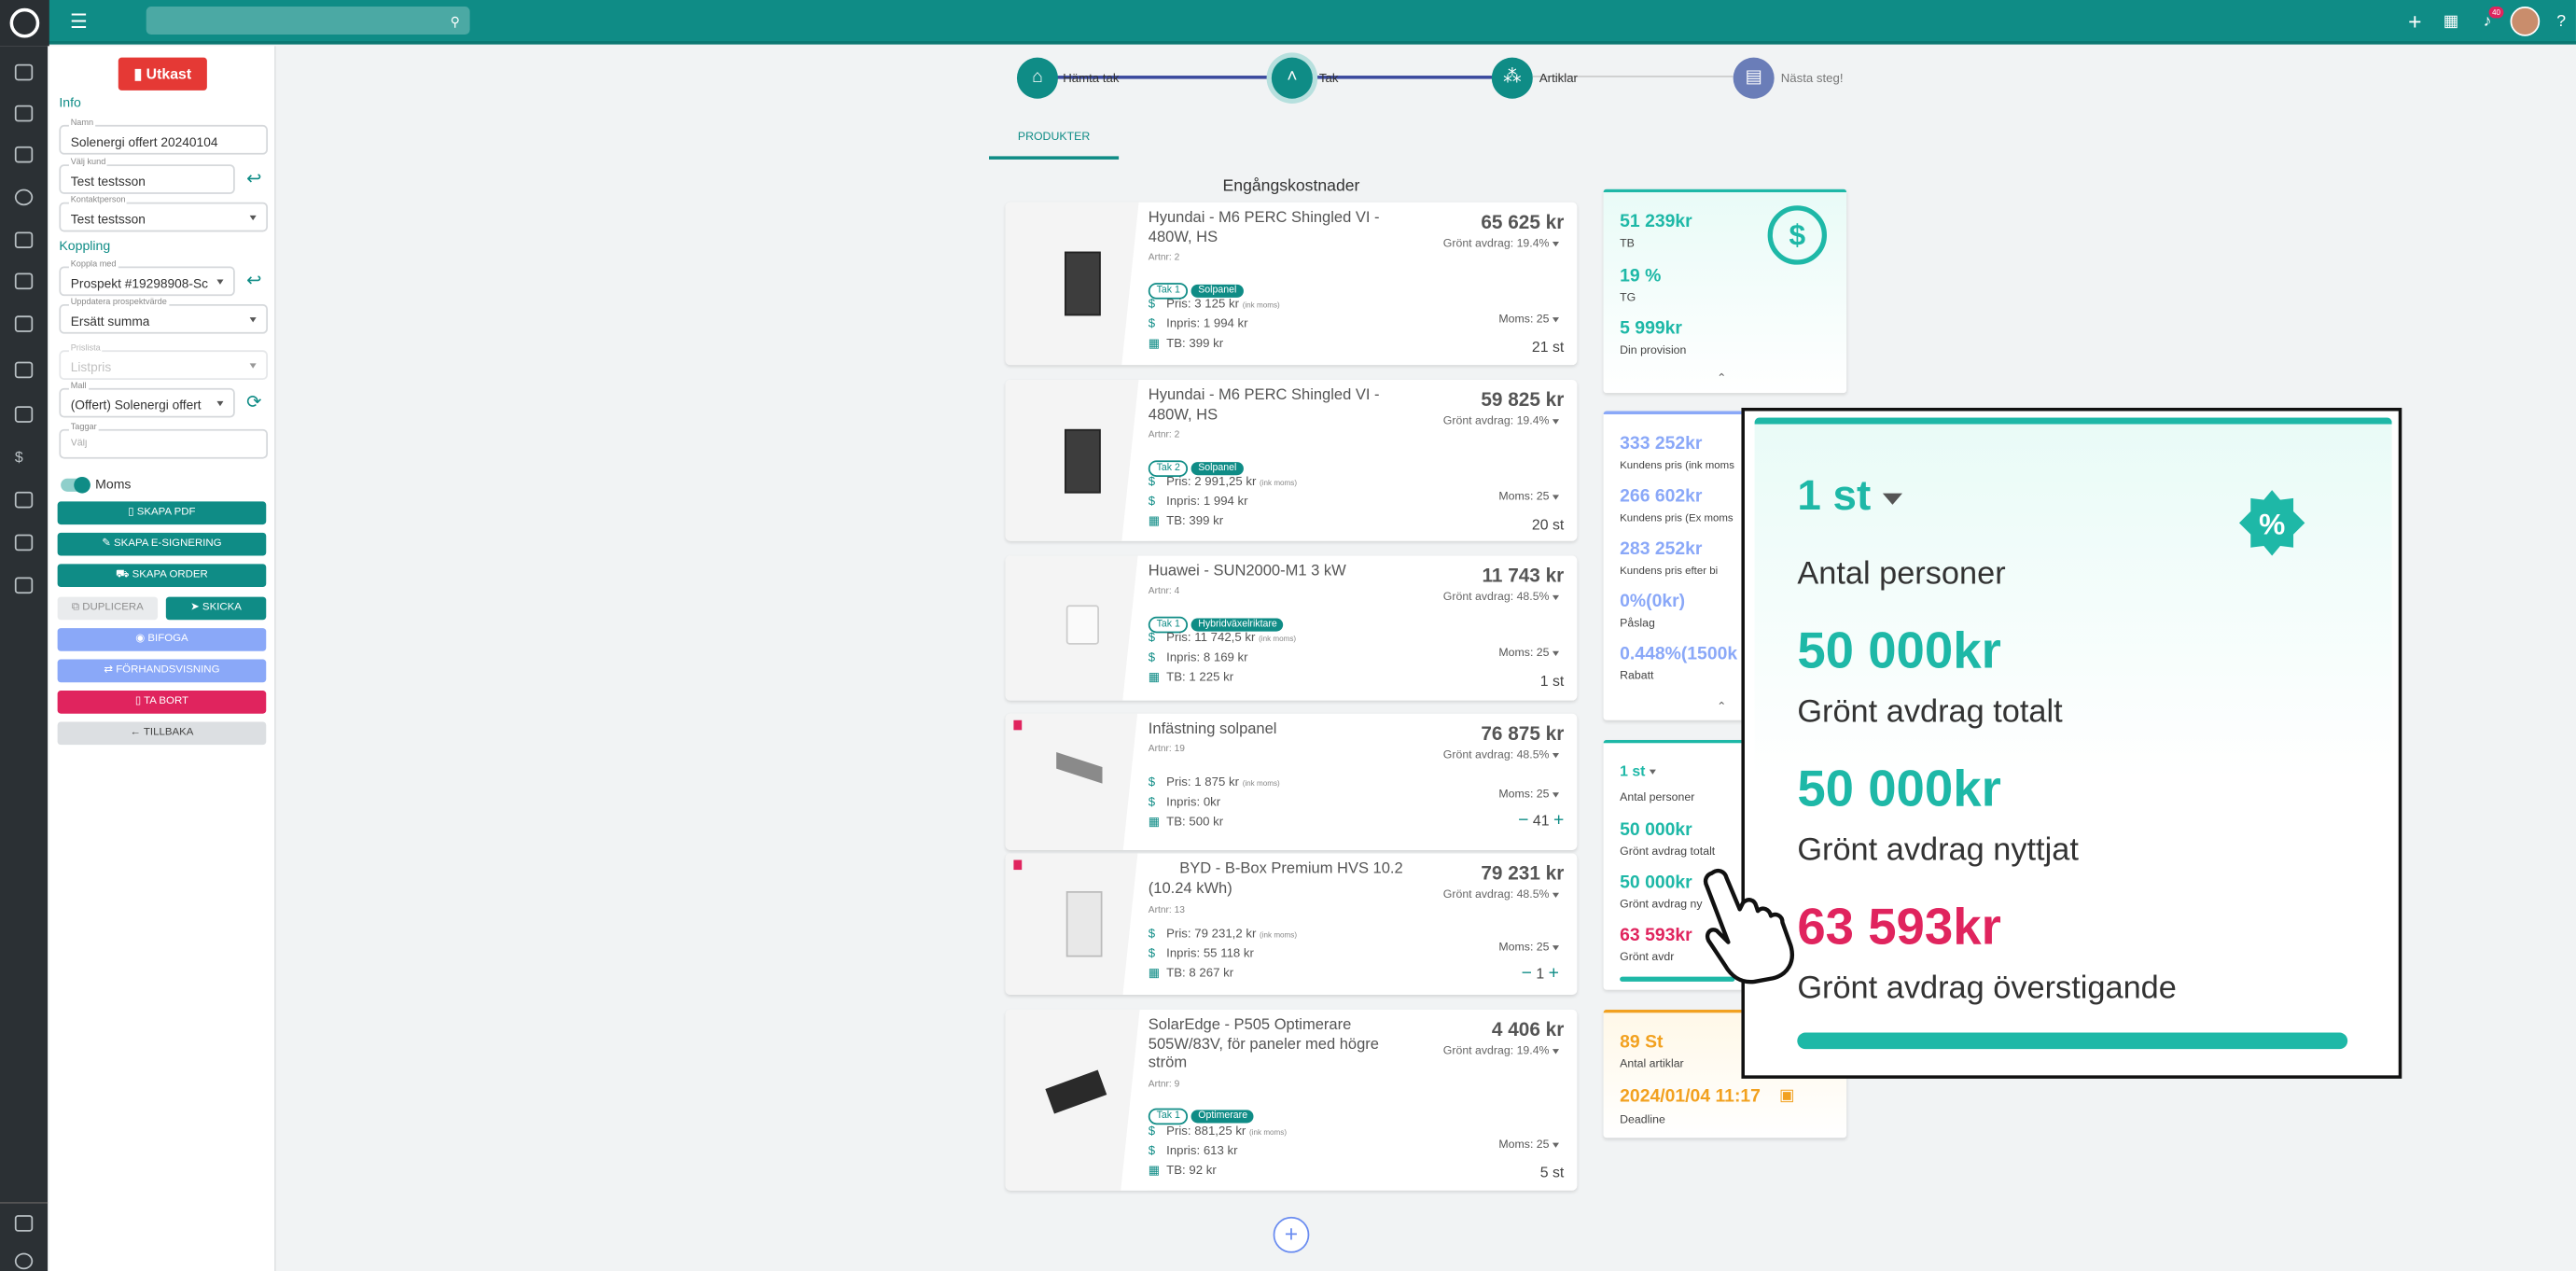  I want to click on step-connector, so click(1403, 77).